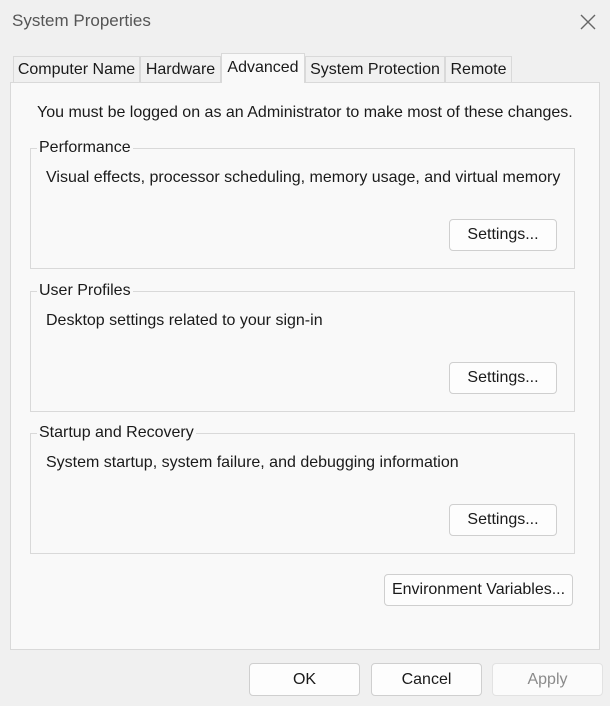  What do you see at coordinates (304, 679) in the screenshot?
I see `ok-button: OK` at bounding box center [304, 679].